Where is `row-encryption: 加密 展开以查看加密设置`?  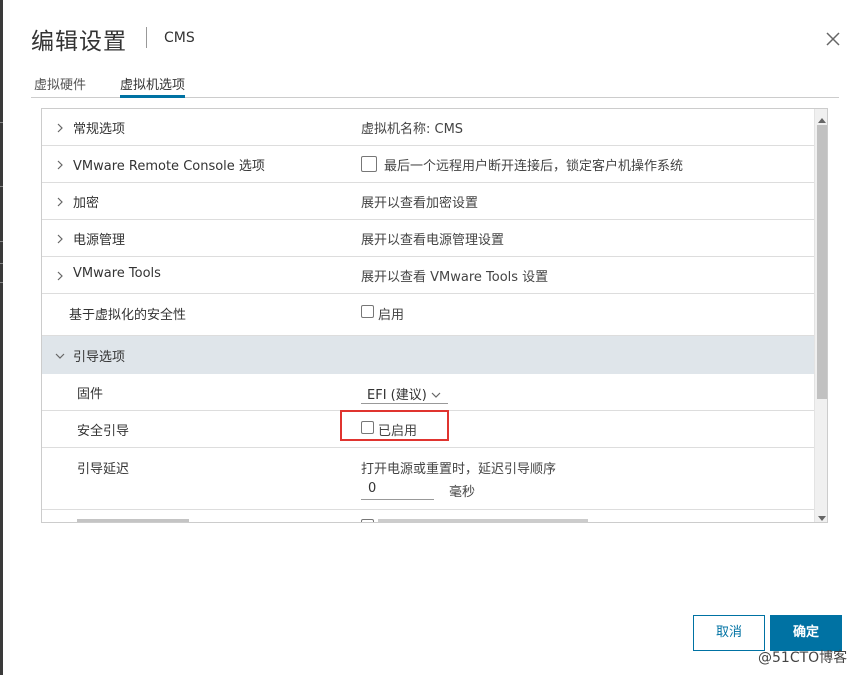
row-encryption: 加密 展开以查看加密设置 is located at coordinates (428, 201).